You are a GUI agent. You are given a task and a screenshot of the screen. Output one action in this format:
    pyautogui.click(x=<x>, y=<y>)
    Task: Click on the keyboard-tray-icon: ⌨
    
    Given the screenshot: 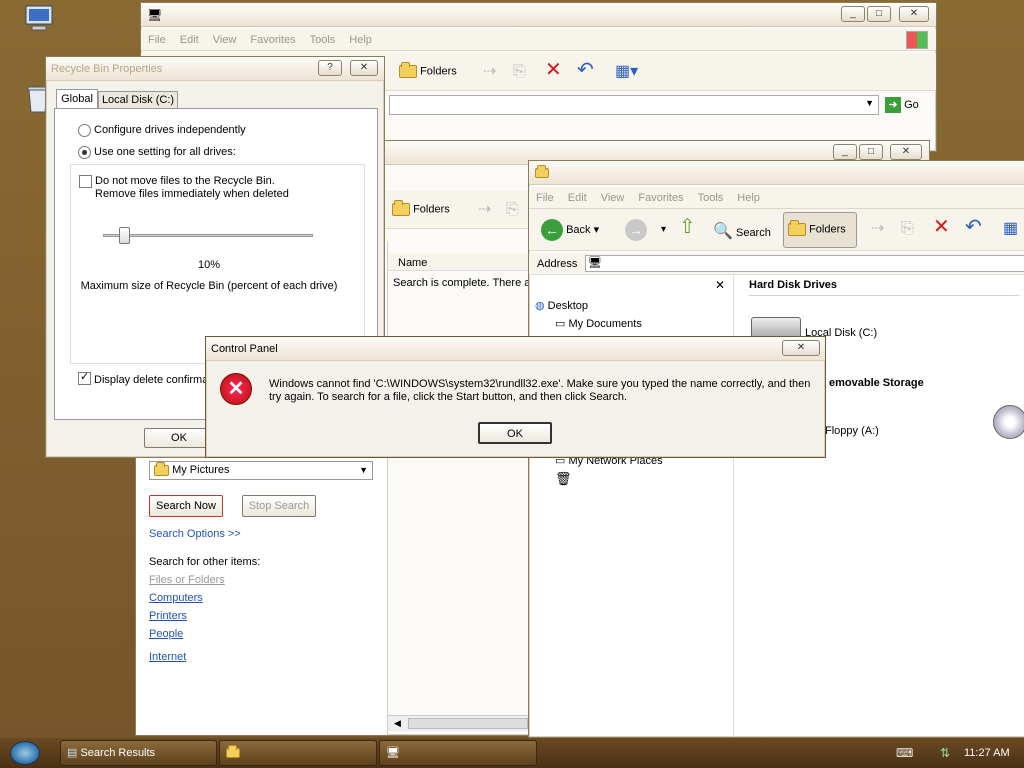 What is the action you would take?
    pyautogui.click(x=904, y=753)
    